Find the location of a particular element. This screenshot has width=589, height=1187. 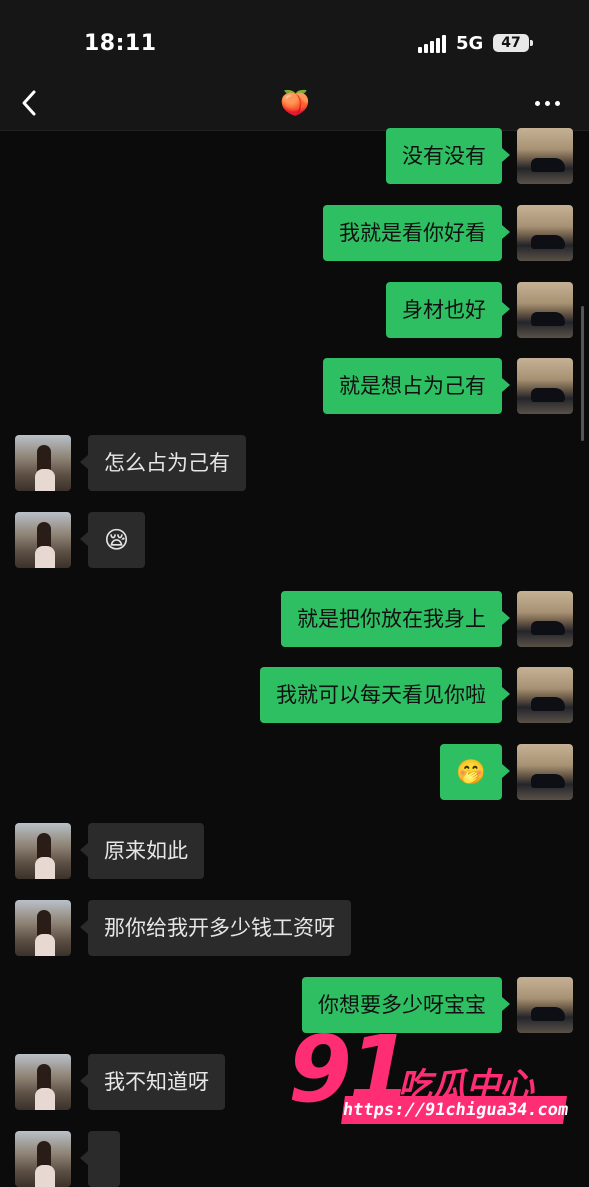

message-row: 没有没有 is located at coordinates (294, 156).